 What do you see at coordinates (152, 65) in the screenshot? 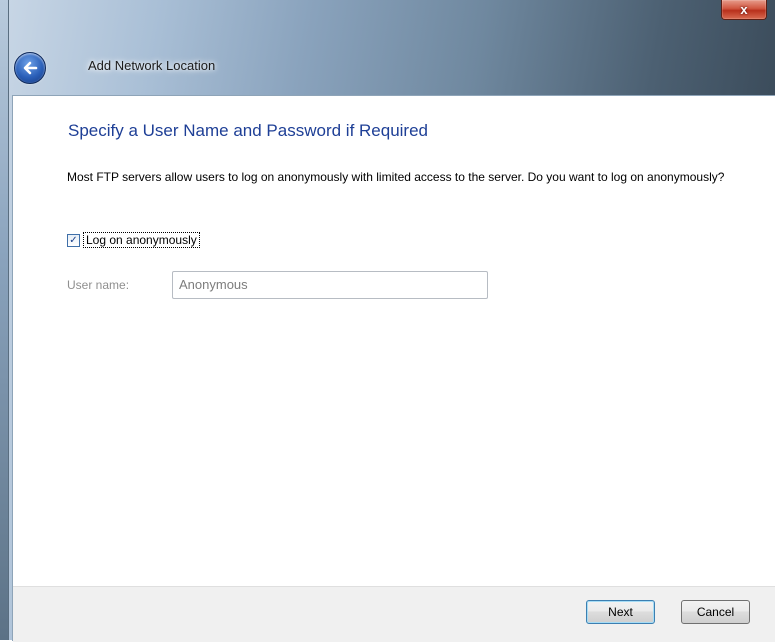
I see `window-title: Add Network Location` at bounding box center [152, 65].